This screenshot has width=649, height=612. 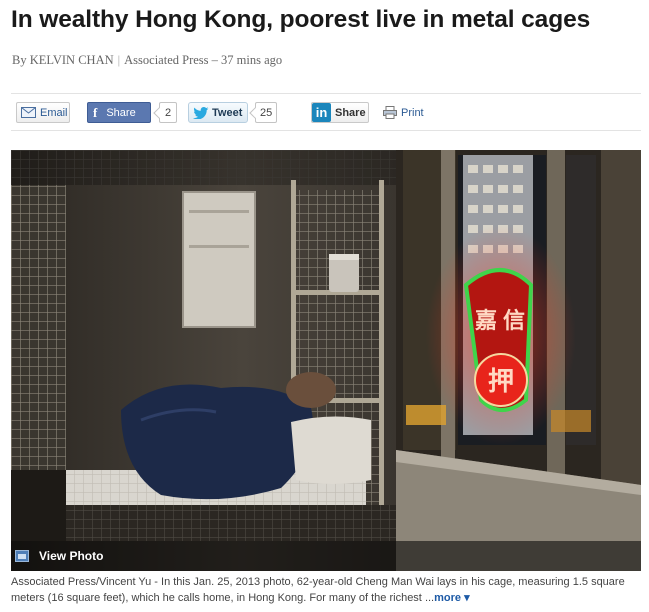 What do you see at coordinates (168, 112) in the screenshot?
I see `facebook-share-count: 2` at bounding box center [168, 112].